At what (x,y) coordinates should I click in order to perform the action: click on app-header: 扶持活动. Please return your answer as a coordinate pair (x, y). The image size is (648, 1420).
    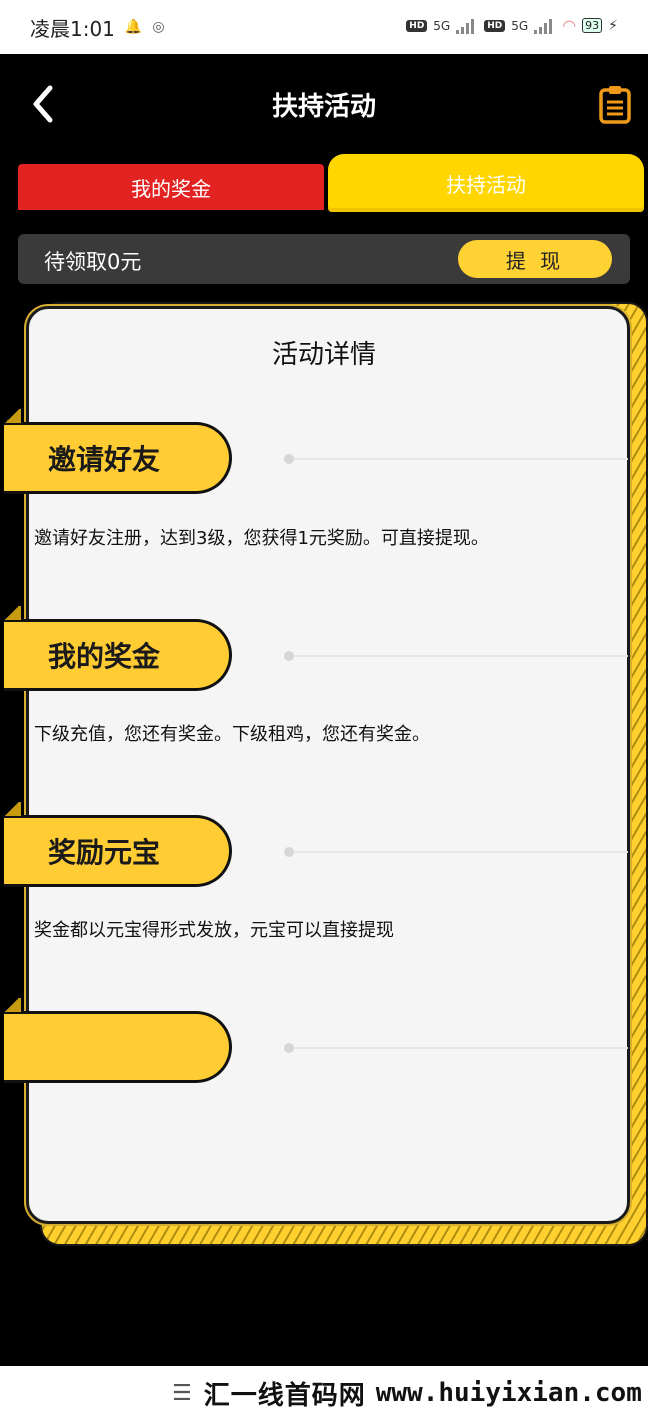
    Looking at the image, I should click on (324, 104).